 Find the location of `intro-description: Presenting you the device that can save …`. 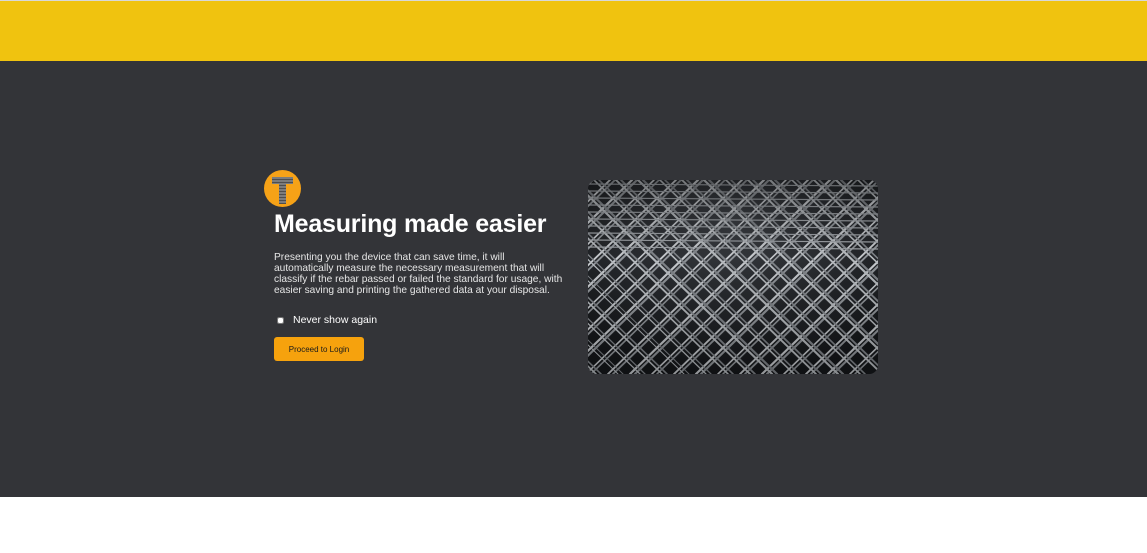

intro-description: Presenting you the device that can save … is located at coordinates (418, 274).